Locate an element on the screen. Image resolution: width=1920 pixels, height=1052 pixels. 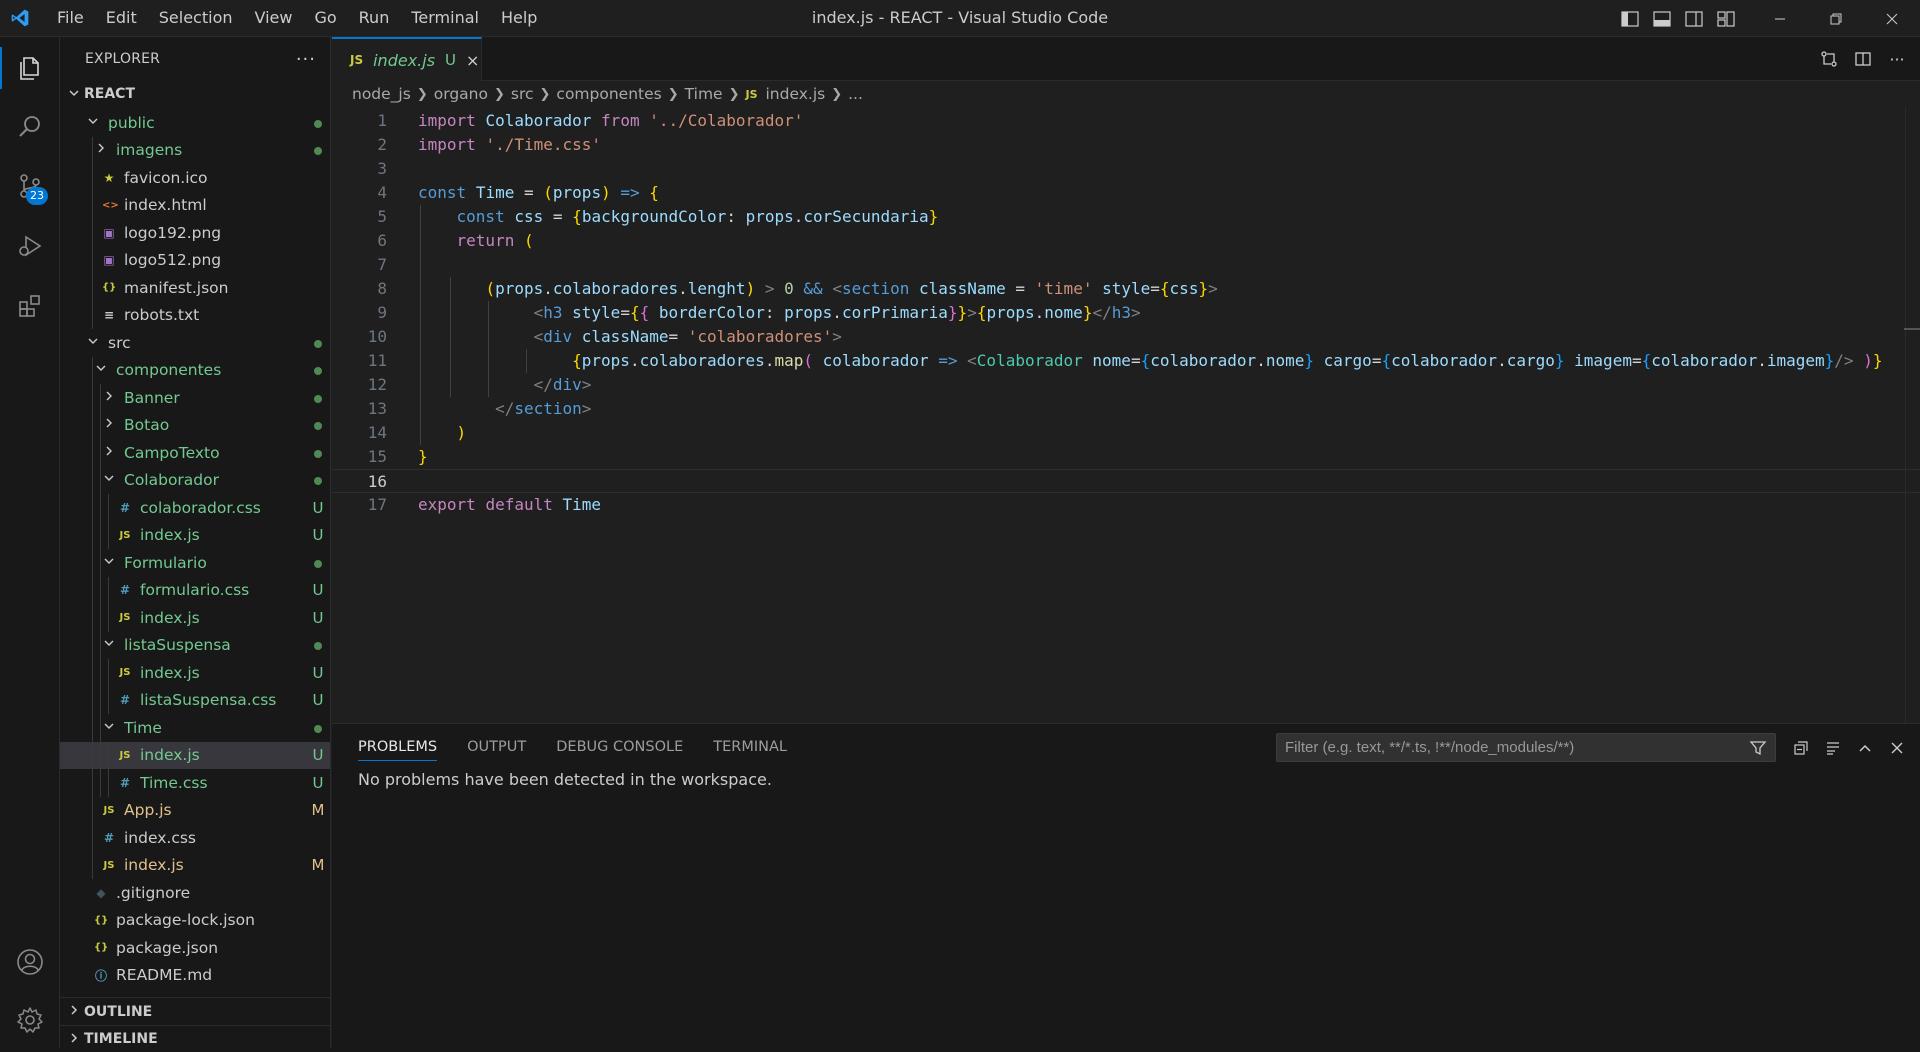
tree-folder: src is located at coordinates (195, 343).